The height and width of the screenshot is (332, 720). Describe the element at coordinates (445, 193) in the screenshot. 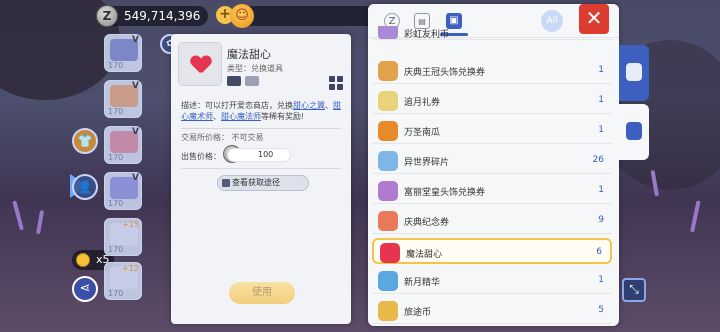

I see `item-name: 富丽堂皇头饰兑换券` at that location.